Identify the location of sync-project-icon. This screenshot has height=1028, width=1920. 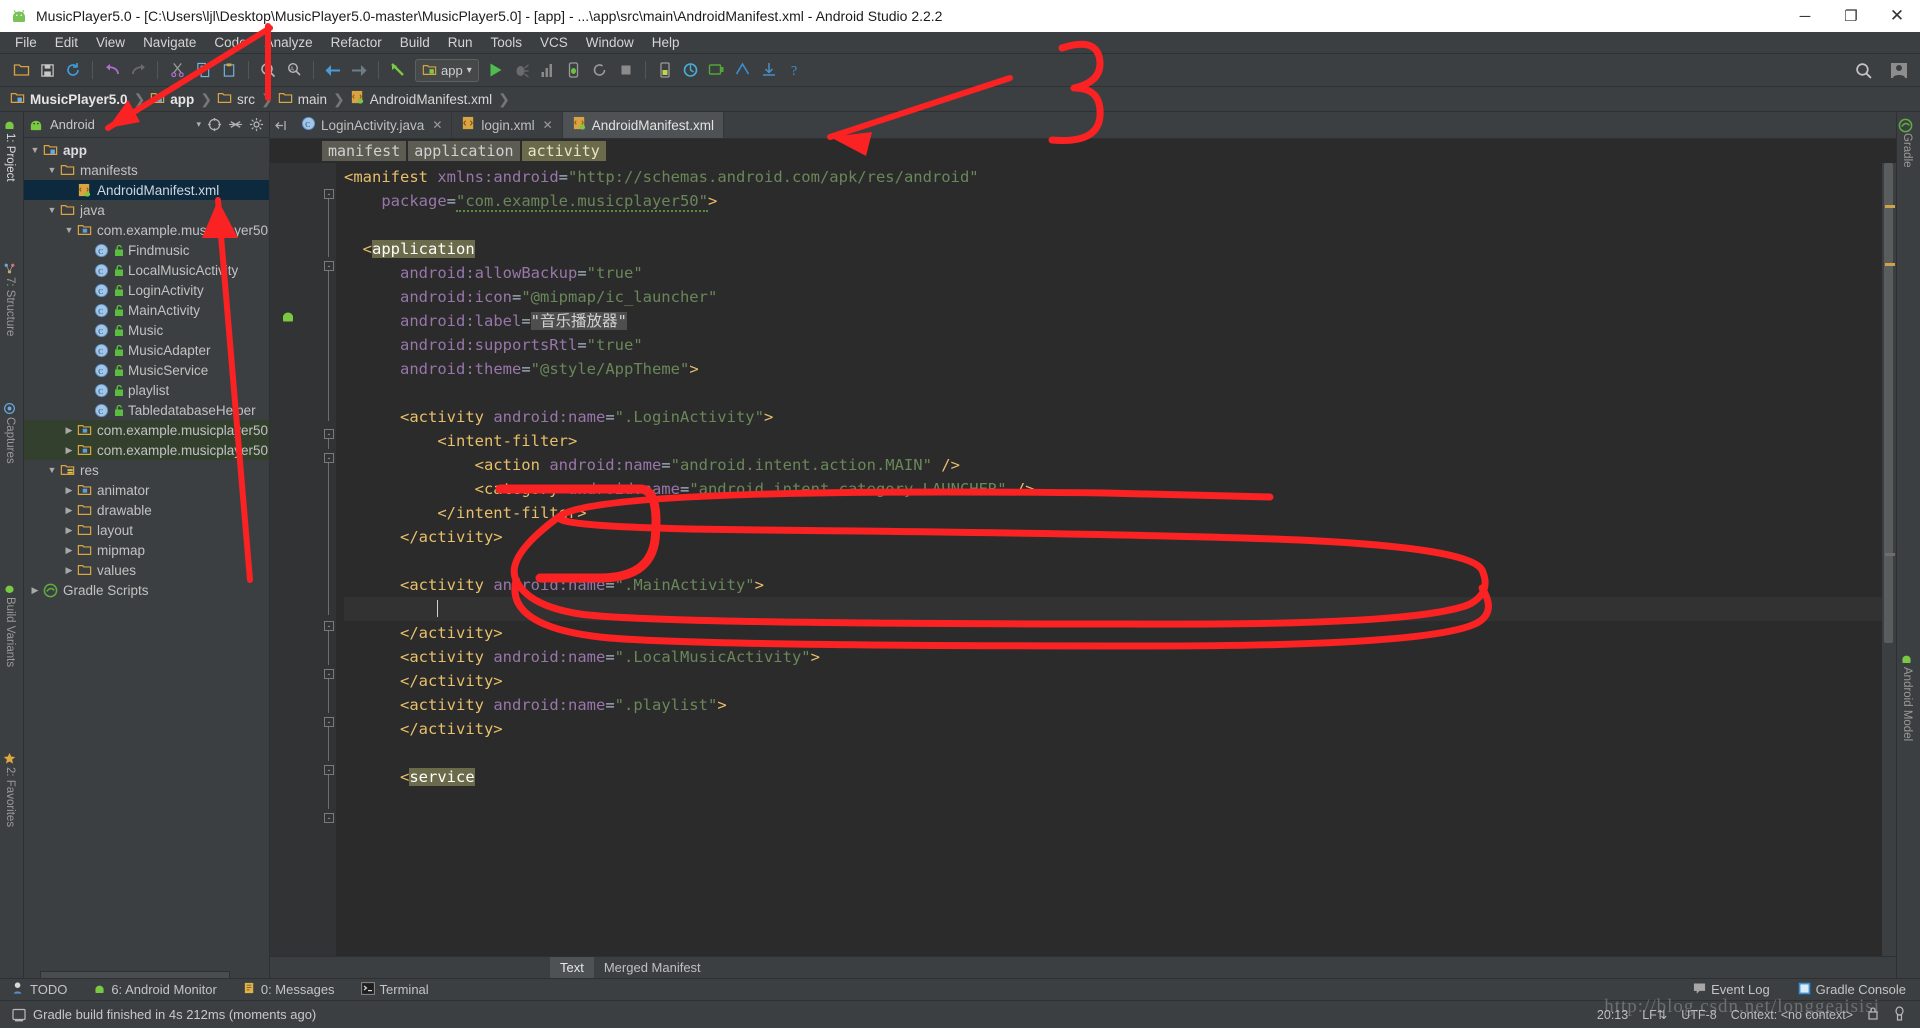
(73, 70).